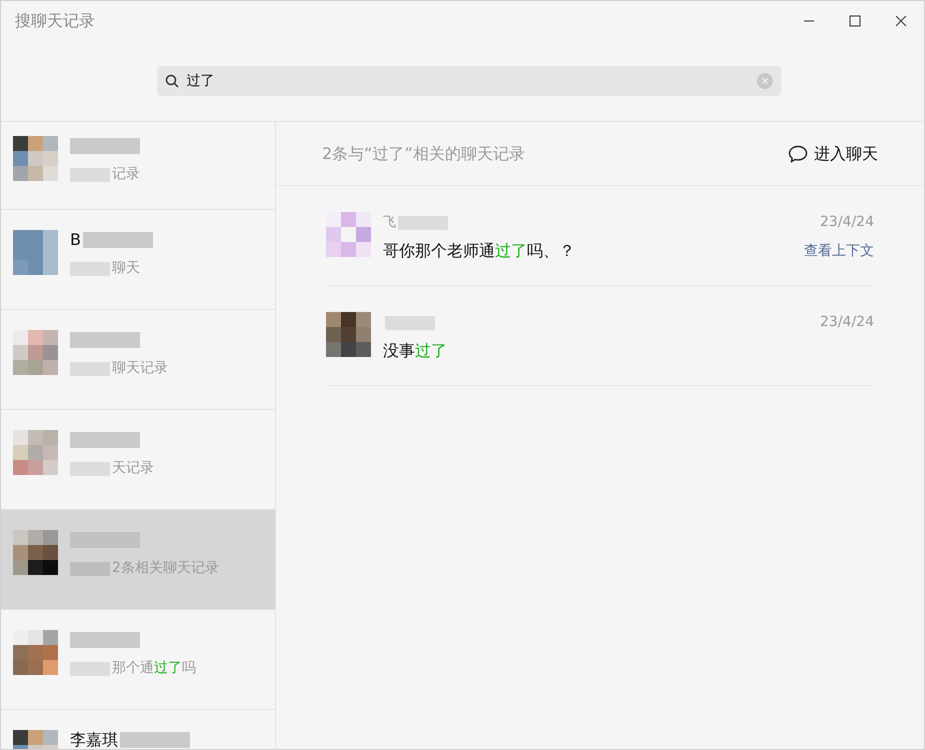  I want to click on search-field: 过了, so click(468, 81).